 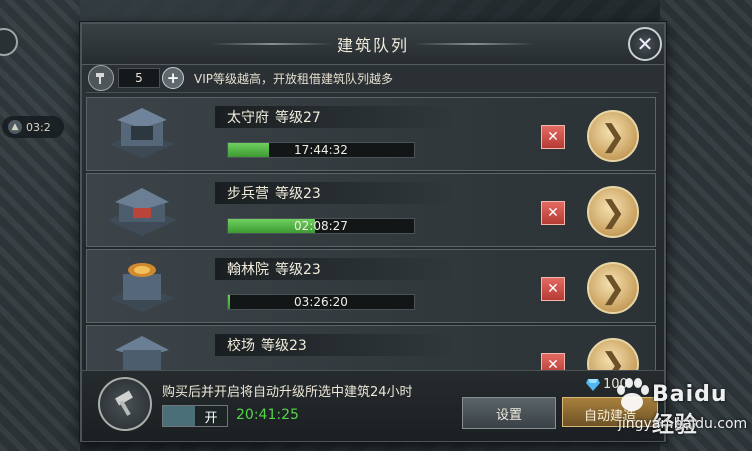 I want to click on title-decoration-left, so click(x=272, y=44).